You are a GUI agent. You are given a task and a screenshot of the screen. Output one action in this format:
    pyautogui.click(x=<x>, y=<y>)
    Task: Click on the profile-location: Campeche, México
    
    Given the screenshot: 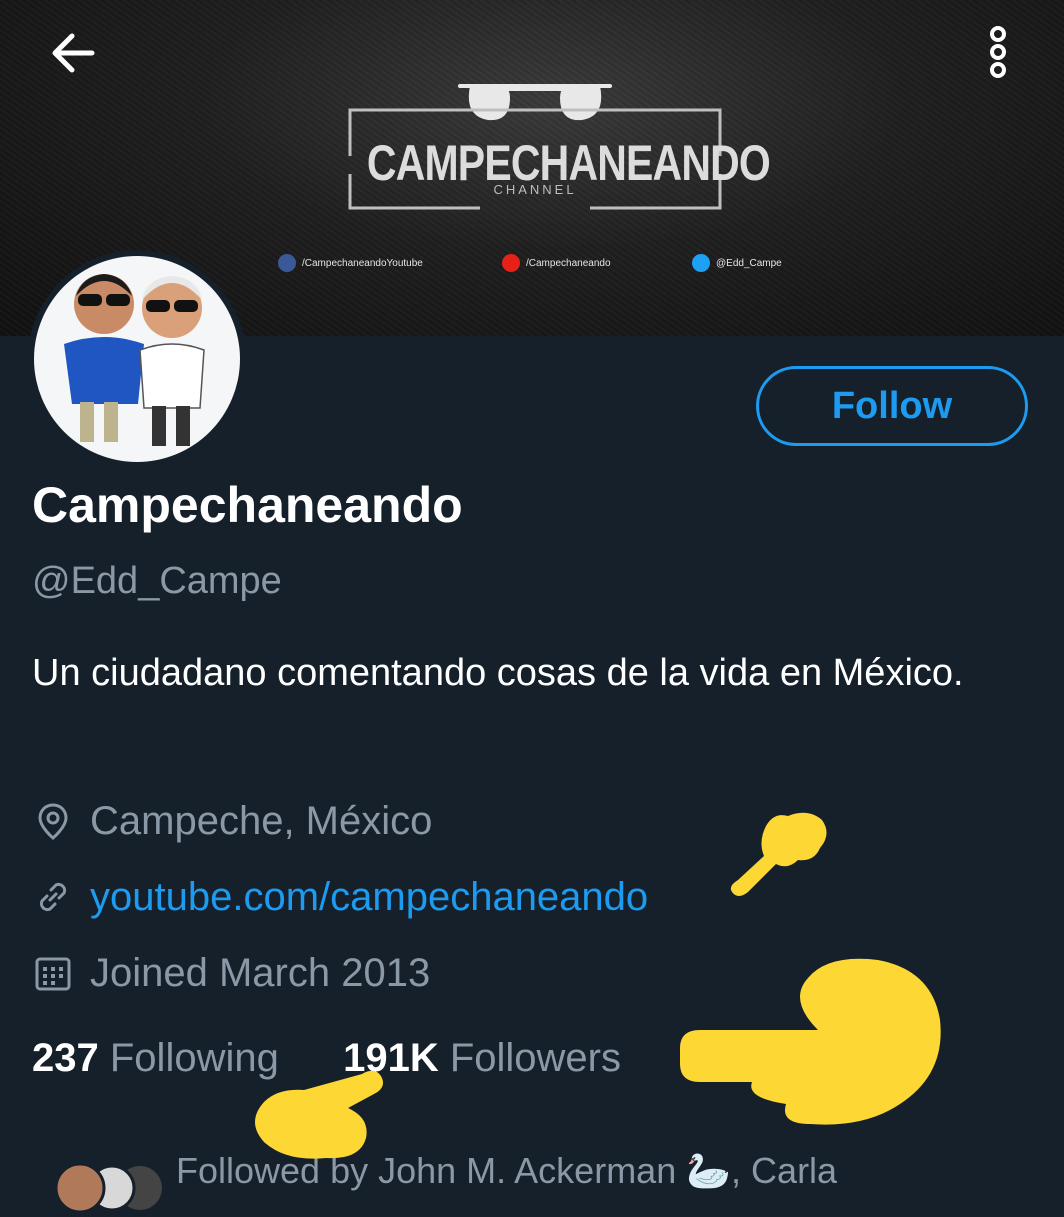 What is the action you would take?
    pyautogui.click(x=232, y=821)
    